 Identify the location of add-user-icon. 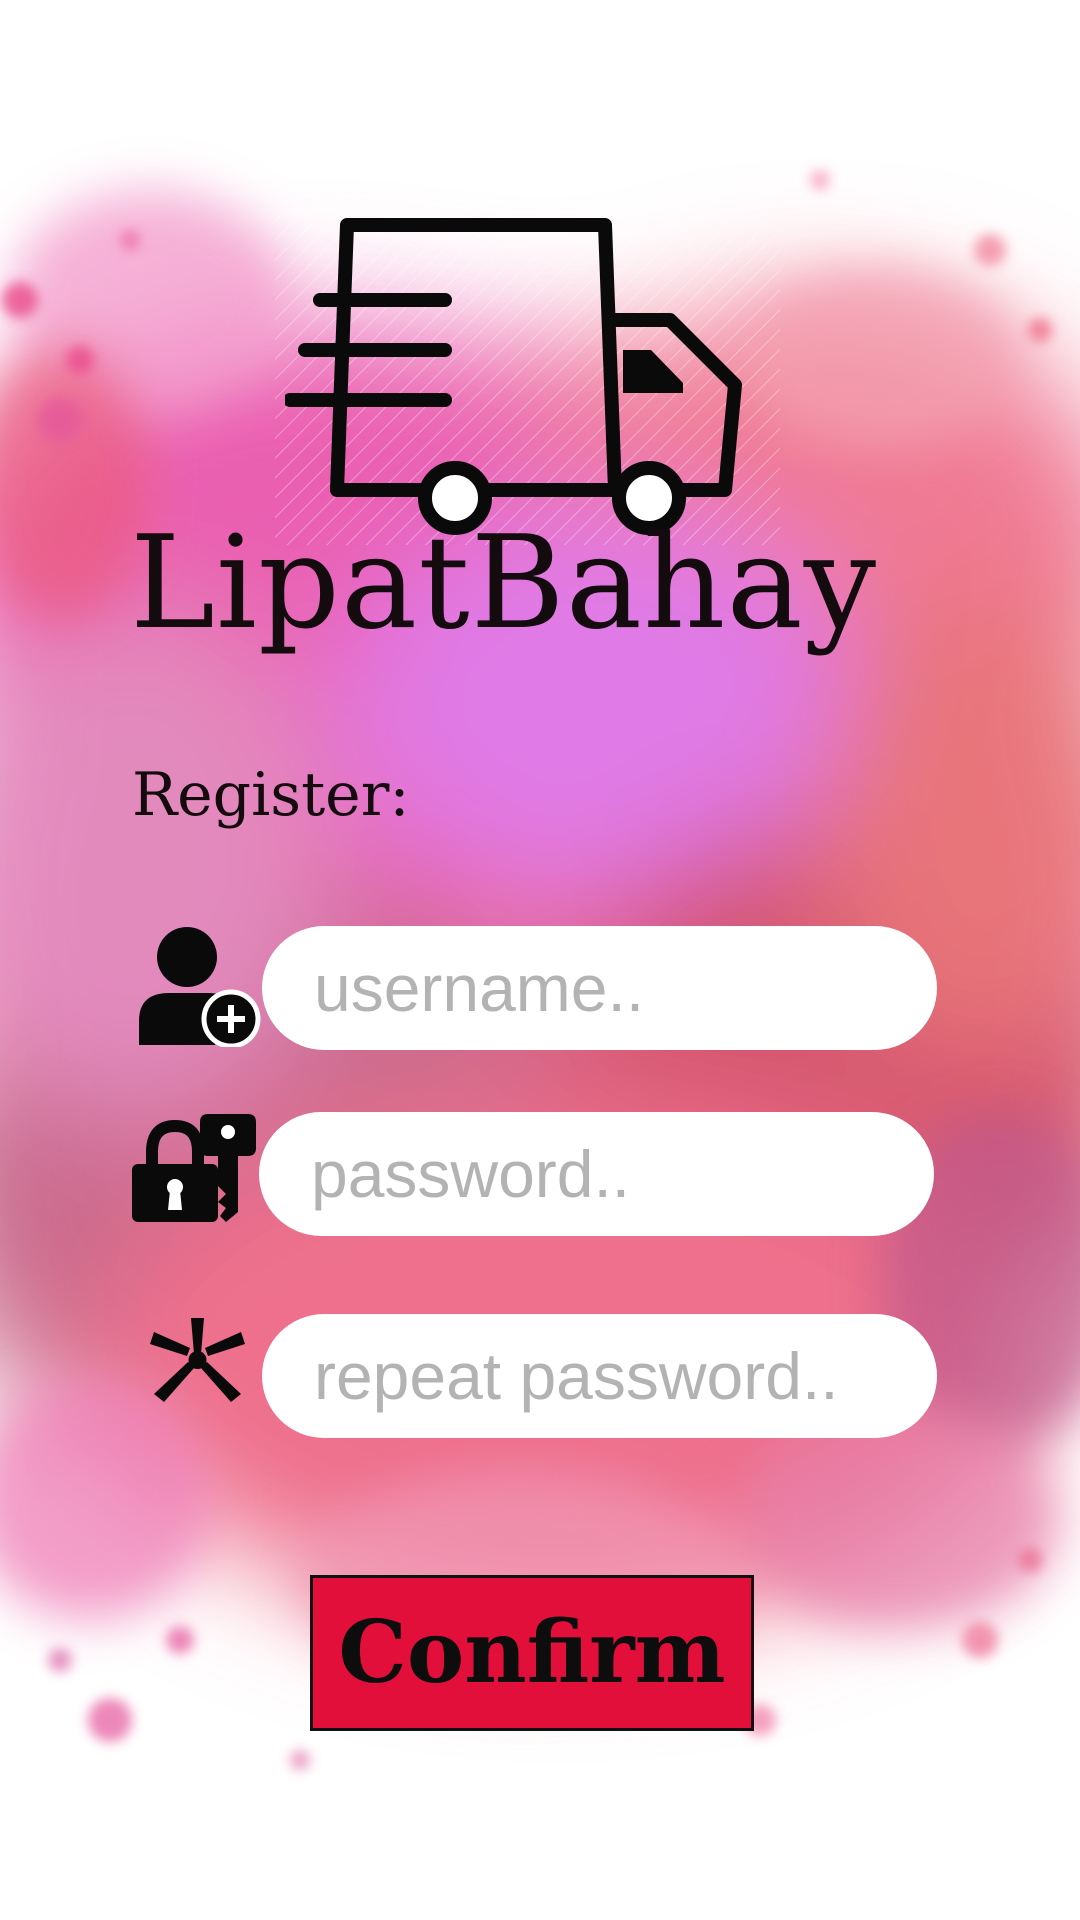
(200, 987).